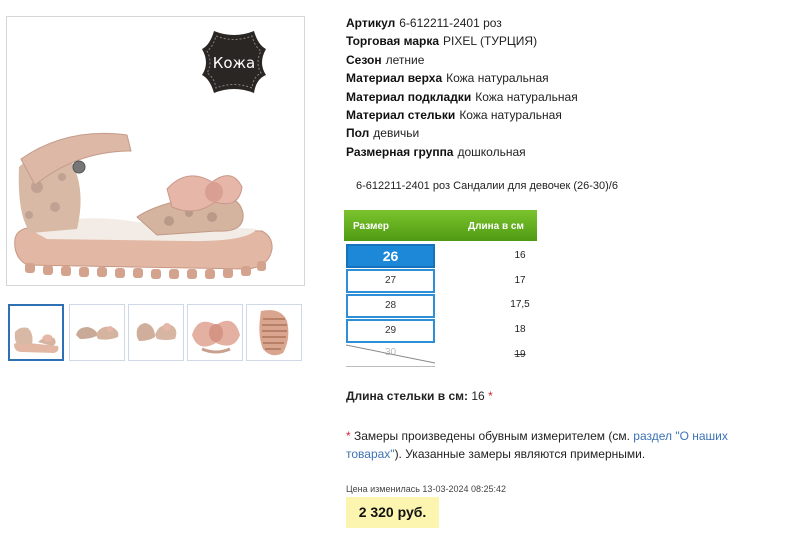  Describe the element at coordinates (407, 396) in the screenshot. I see `insole-label: Длина стельки в см:` at that location.